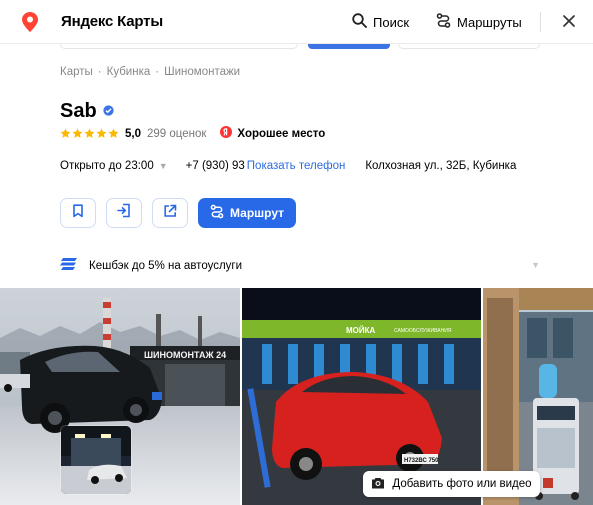 The image size is (593, 505). What do you see at coordinates (185, 355) in the screenshot?
I see `tire-shop-sign: ШИНОМОНТАЖ 24` at bounding box center [185, 355].